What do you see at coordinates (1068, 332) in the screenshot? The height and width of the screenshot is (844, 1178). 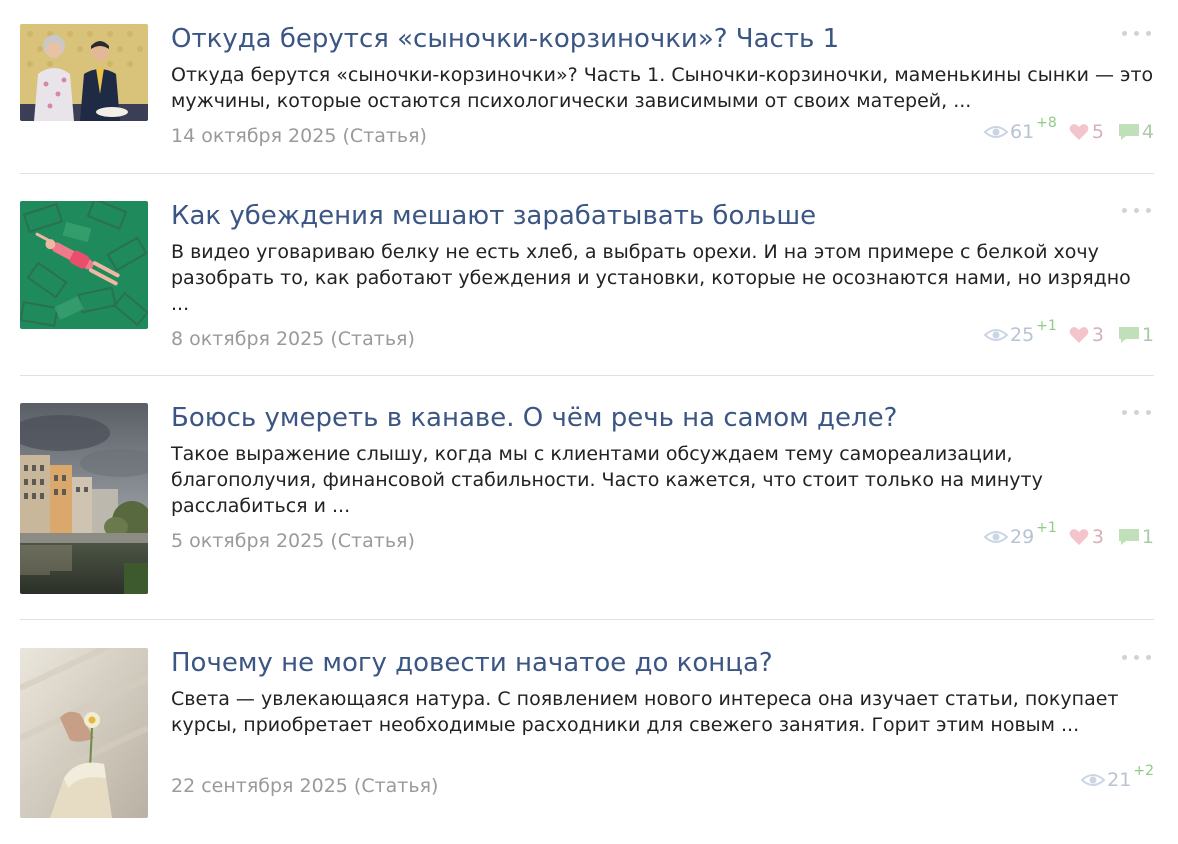 I see `article-stats: 25 +1 3 1` at bounding box center [1068, 332].